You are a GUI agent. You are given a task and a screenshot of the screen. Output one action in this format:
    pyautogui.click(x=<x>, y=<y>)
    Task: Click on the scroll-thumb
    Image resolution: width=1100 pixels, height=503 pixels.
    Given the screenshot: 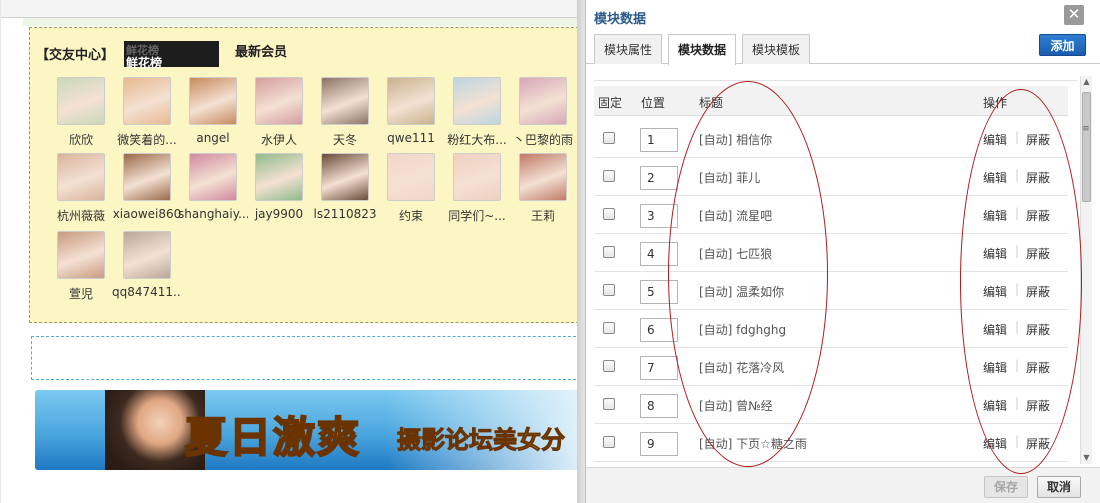 What is the action you would take?
    pyautogui.click(x=1086, y=147)
    